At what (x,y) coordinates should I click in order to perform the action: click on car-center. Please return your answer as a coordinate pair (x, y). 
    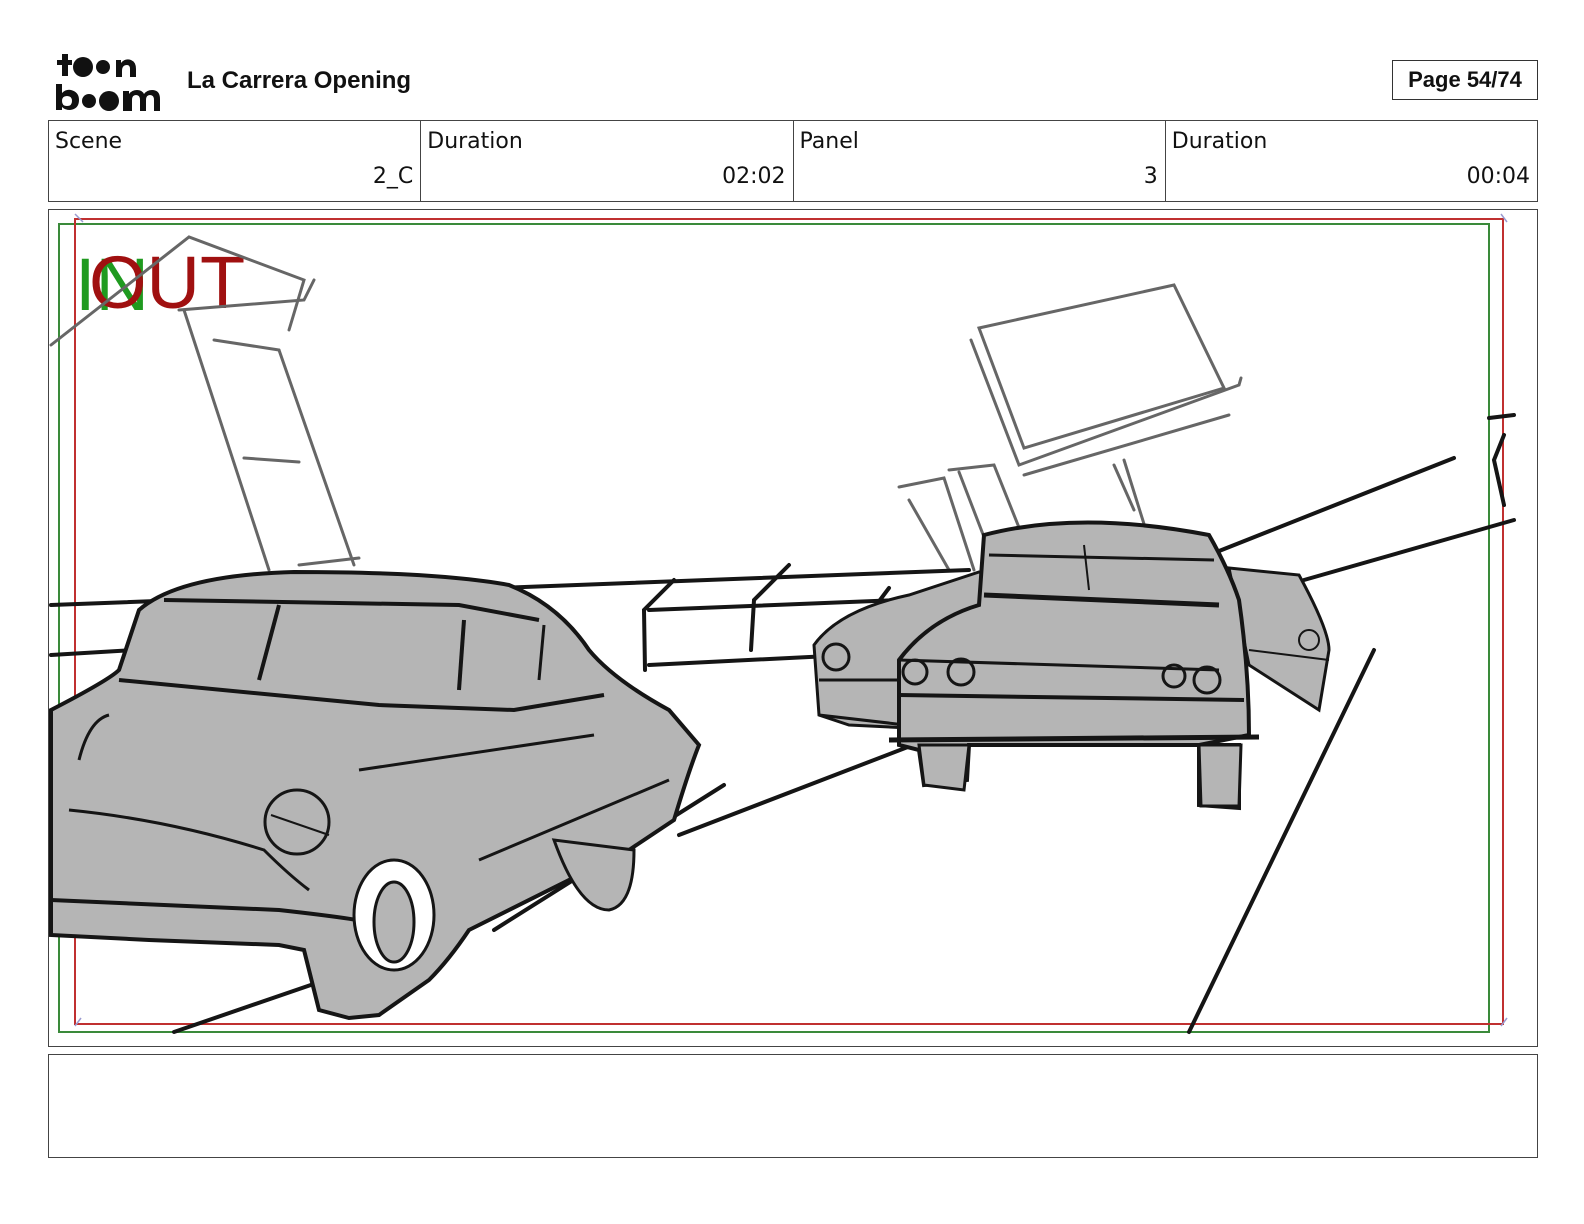
    Looking at the image, I should click on (1074, 665).